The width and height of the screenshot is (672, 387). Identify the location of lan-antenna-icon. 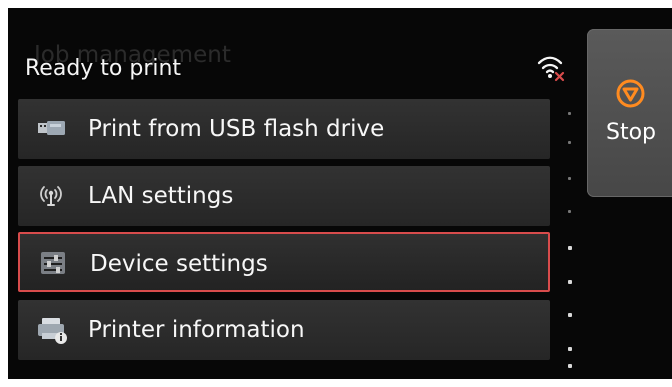
(51, 196).